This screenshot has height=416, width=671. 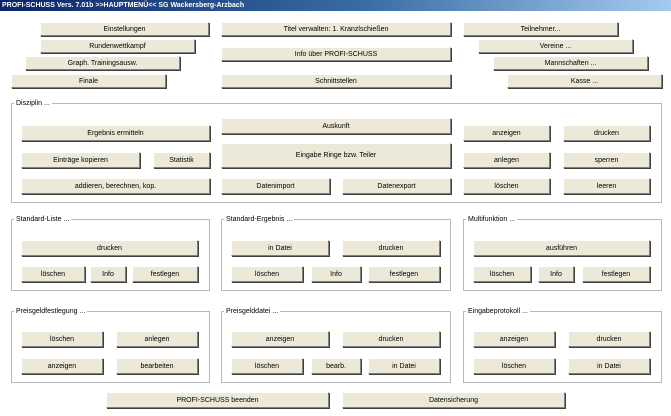 What do you see at coordinates (561, 248) in the screenshot?
I see `multifunktion-ausfuehren-button: ausführen` at bounding box center [561, 248].